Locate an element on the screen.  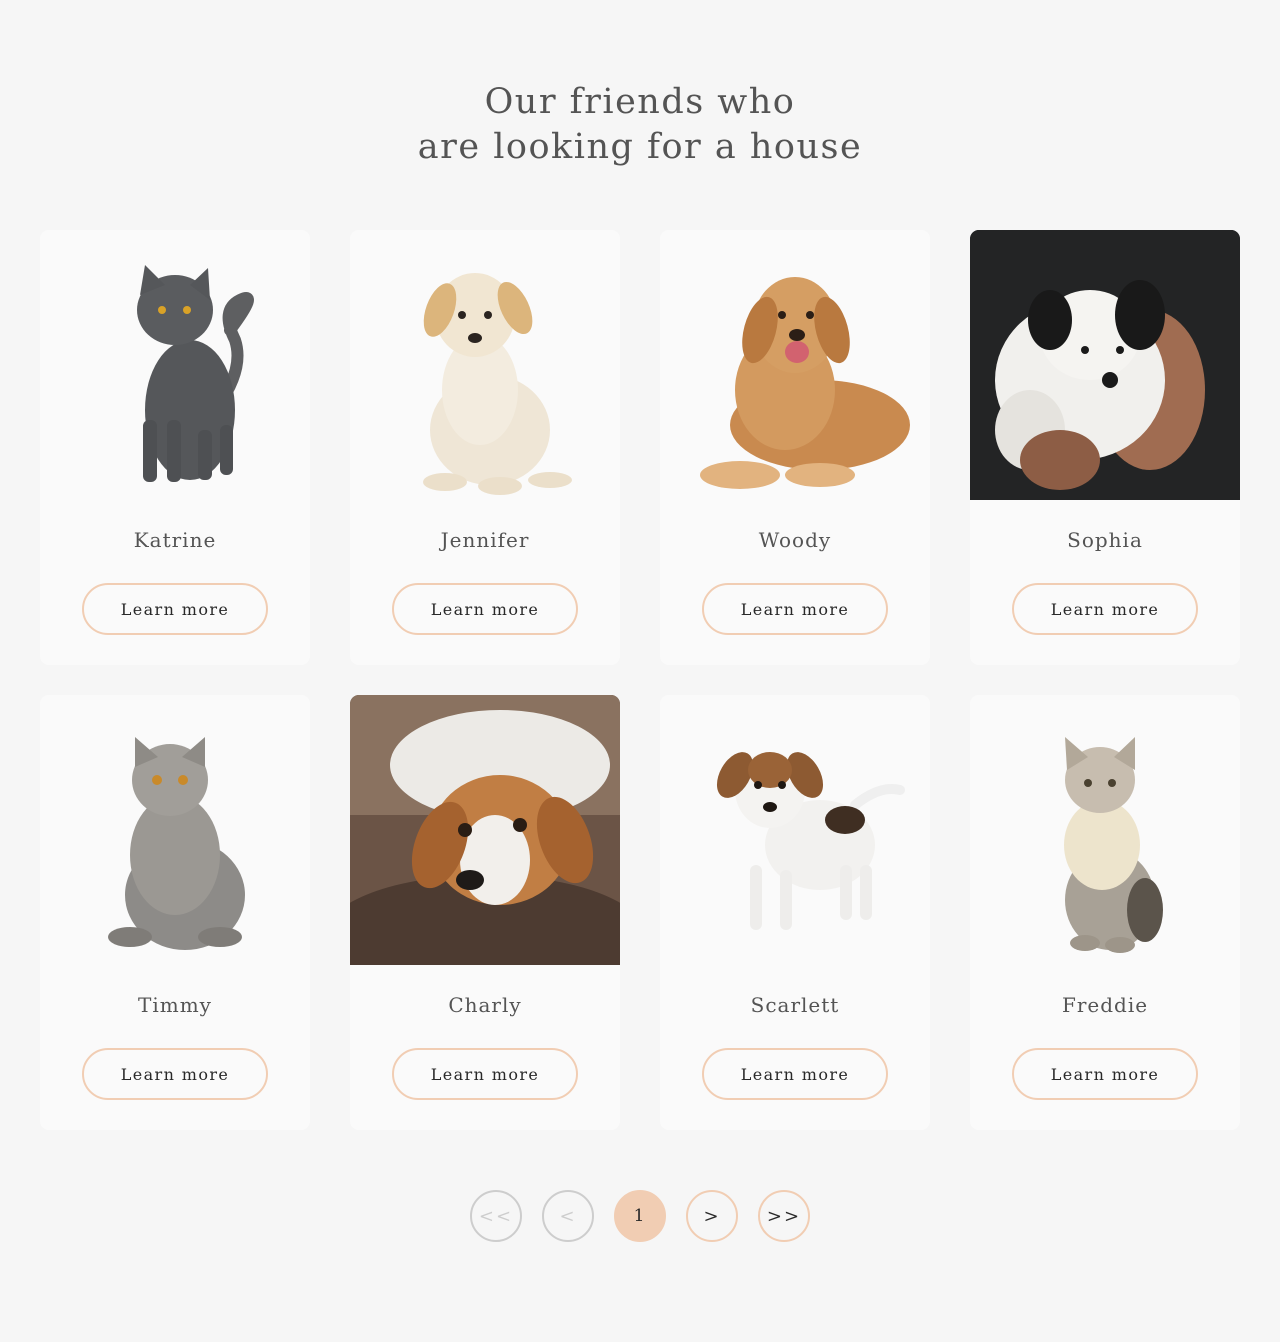
pet-card: Katrine Learn more is located at coordinates (175, 447).